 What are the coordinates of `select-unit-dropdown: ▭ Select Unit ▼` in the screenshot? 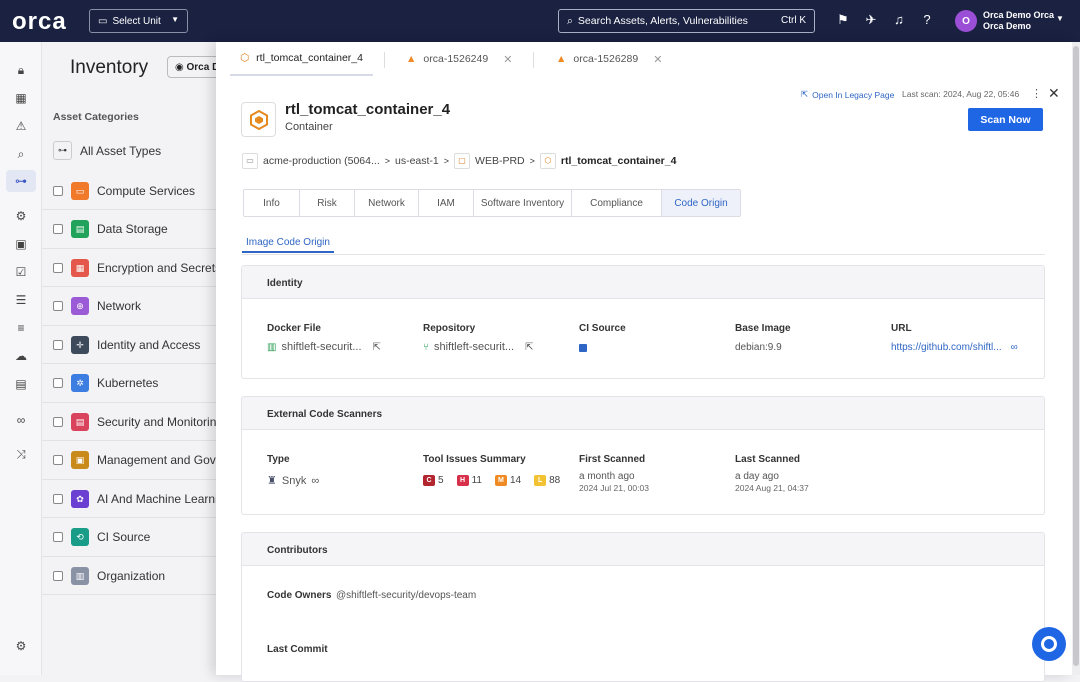 It's located at (138, 21).